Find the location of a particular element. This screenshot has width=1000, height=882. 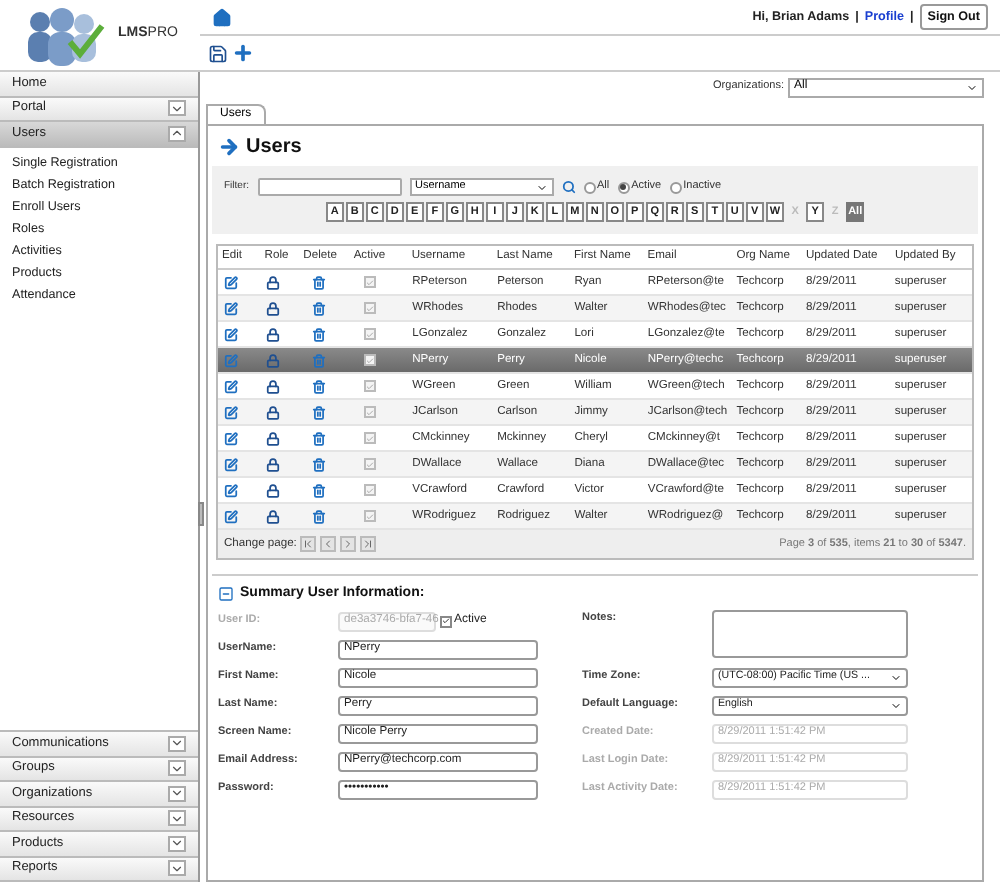

arrow-icon is located at coordinates (229, 146).